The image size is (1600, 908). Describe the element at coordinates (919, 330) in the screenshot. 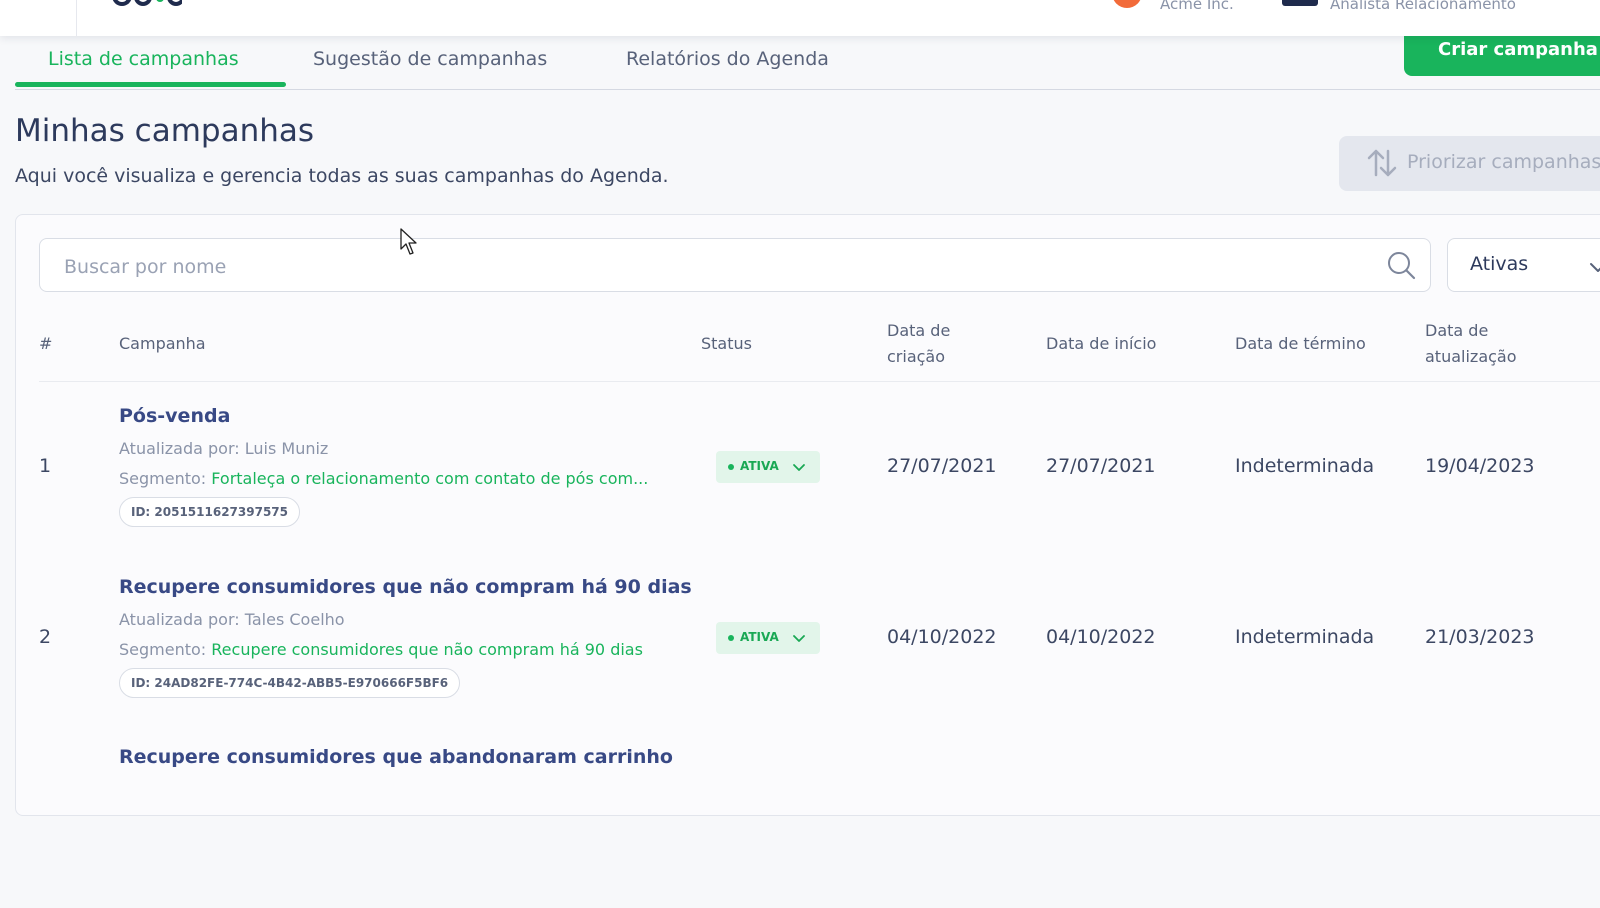

I see `column-header-created-line1: Data de` at that location.